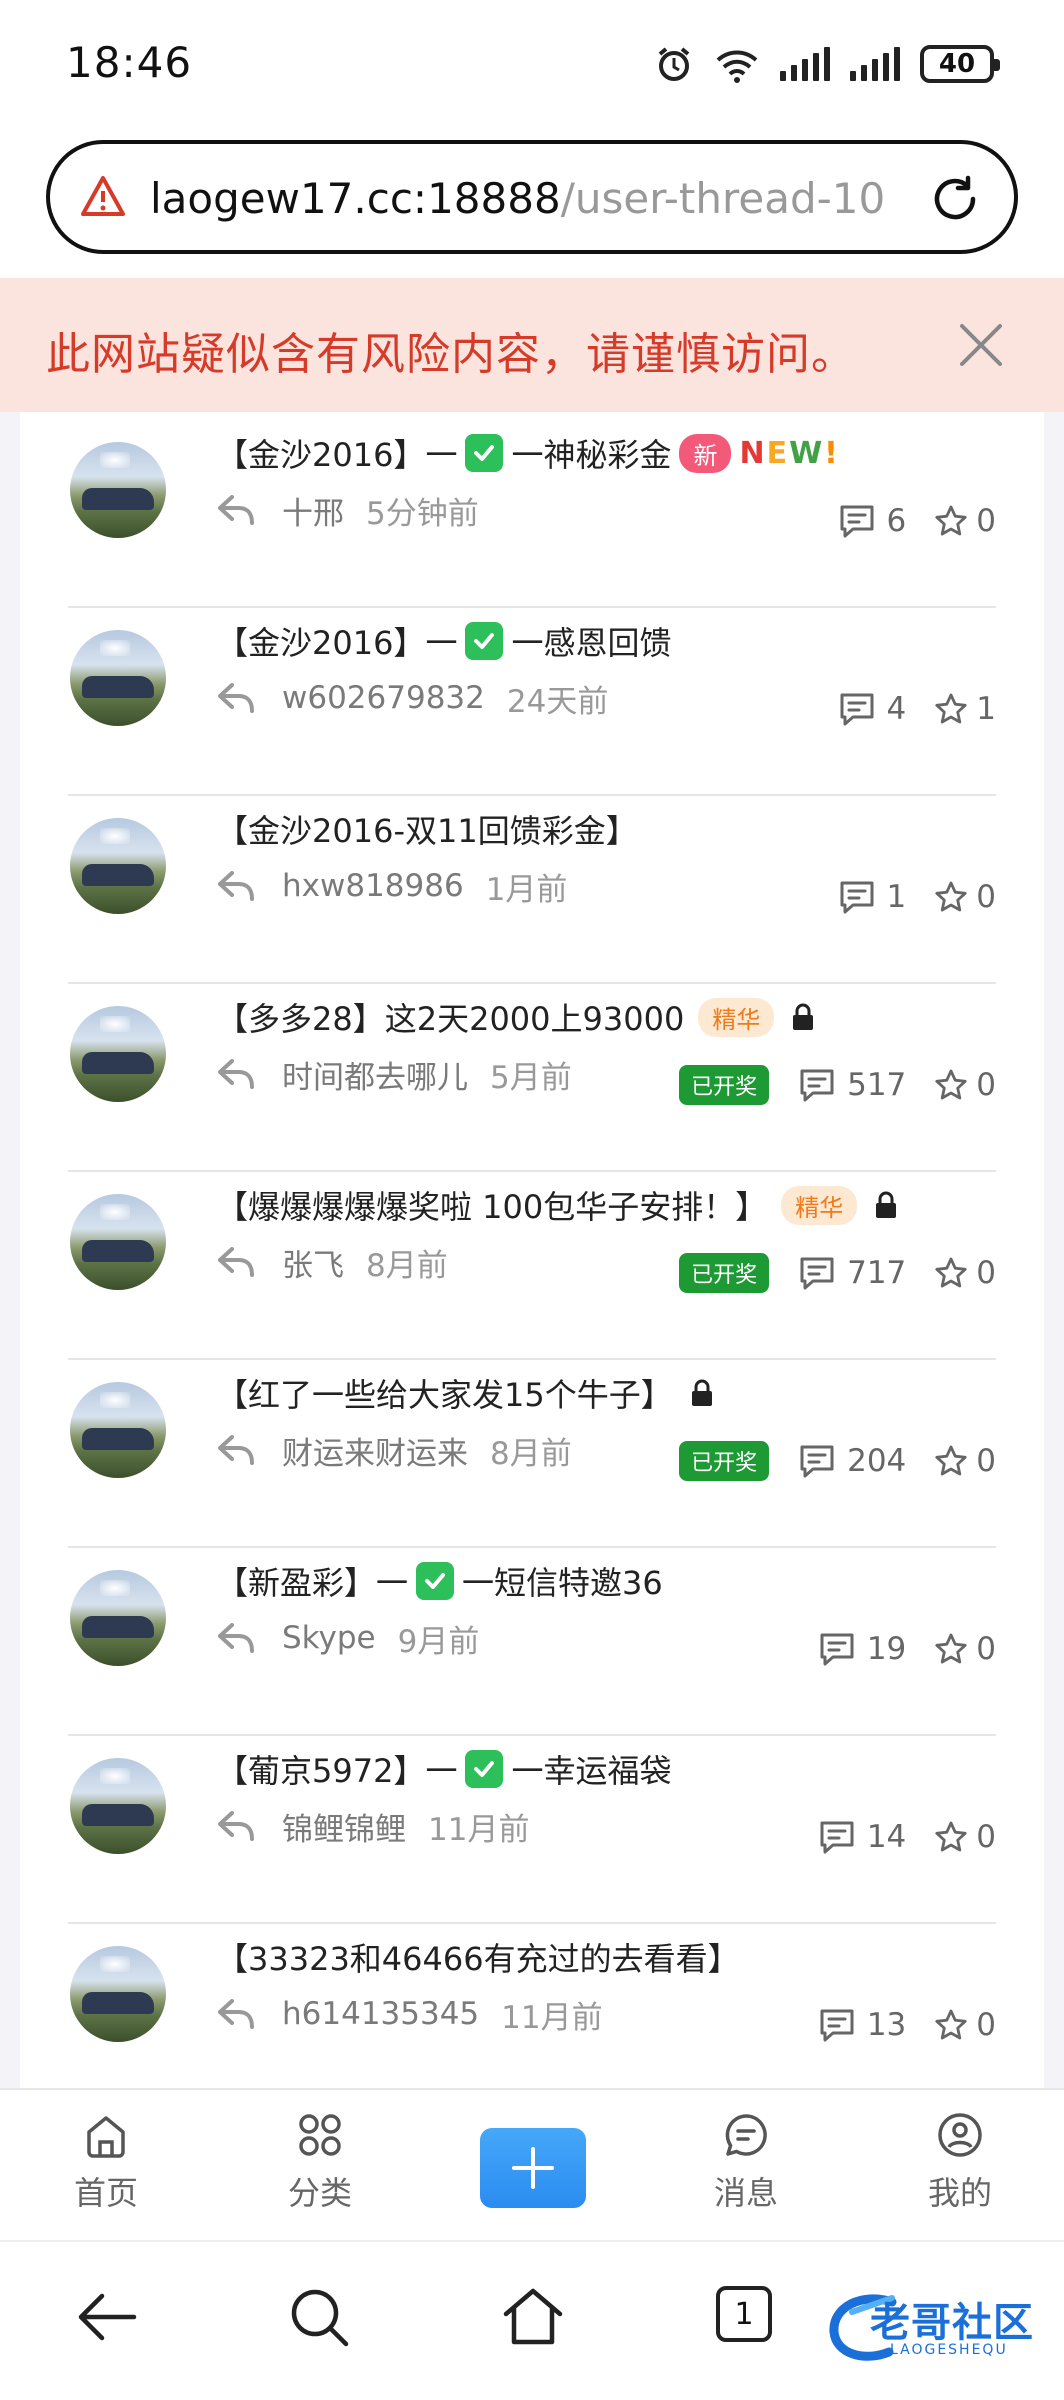 The height and width of the screenshot is (2400, 1064). I want to click on warning-icon, so click(103, 197).